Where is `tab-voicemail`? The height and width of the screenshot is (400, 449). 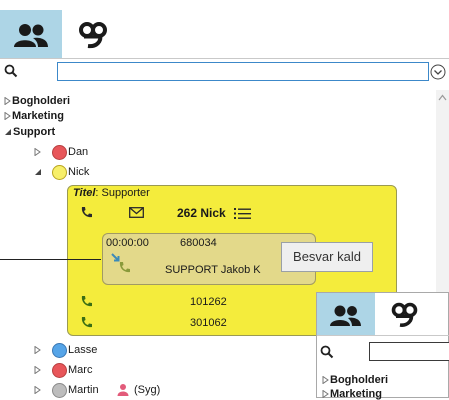 tab-voicemail is located at coordinates (93, 34).